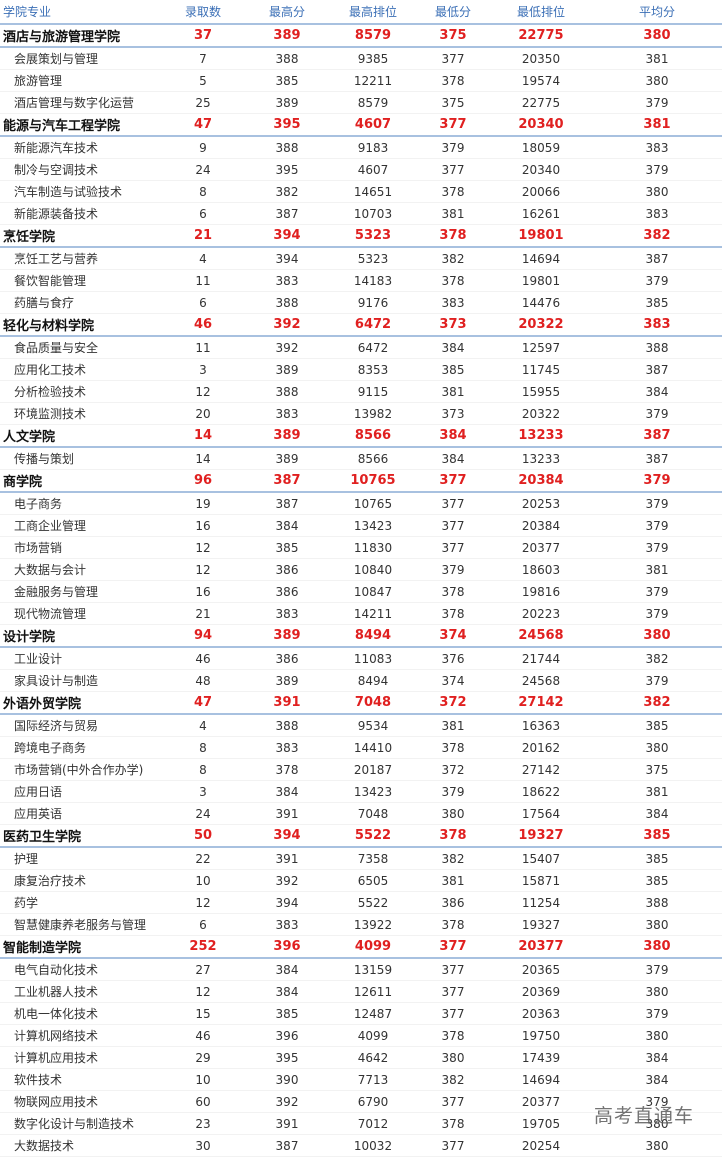 The height and width of the screenshot is (1157, 722). Describe the element at coordinates (81, 1101) in the screenshot. I see `name-cell: 物联网应用技术` at that location.